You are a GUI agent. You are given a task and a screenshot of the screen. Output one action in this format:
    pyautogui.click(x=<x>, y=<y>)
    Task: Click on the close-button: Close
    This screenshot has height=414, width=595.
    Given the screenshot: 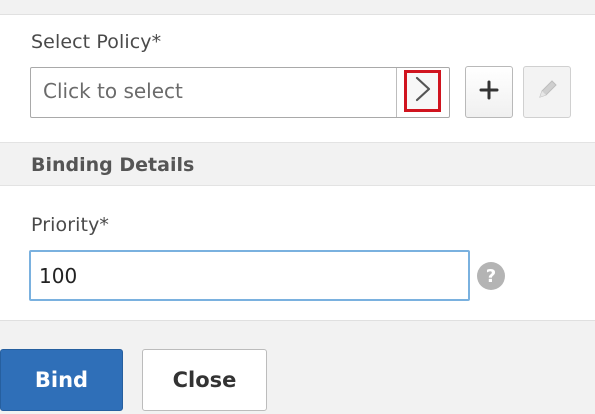 What is the action you would take?
    pyautogui.click(x=204, y=380)
    